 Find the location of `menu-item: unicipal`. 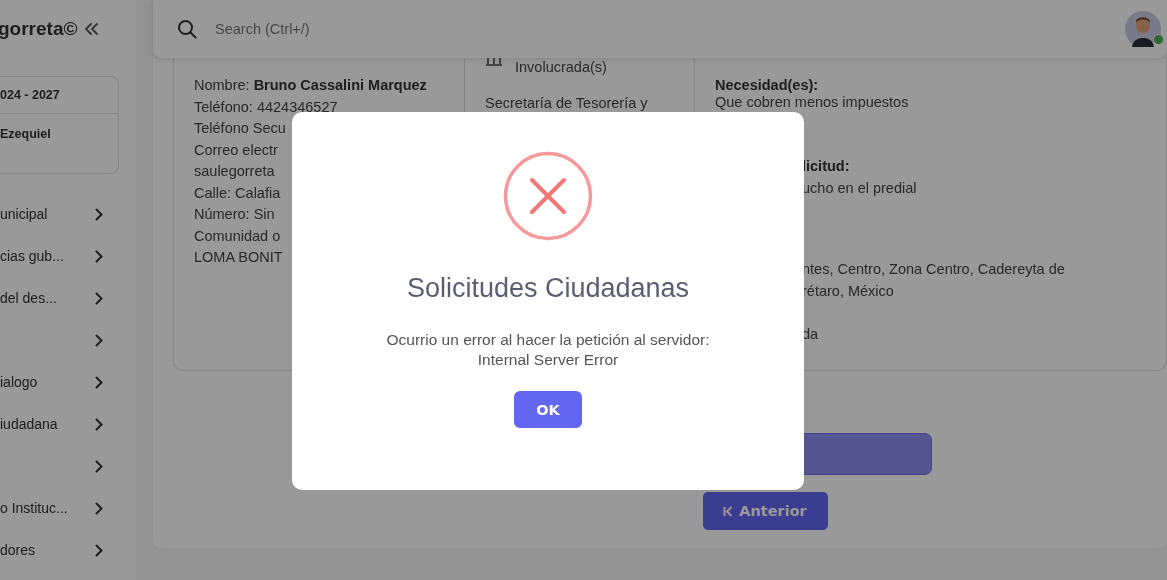

menu-item: unicipal is located at coordinates (68, 214).